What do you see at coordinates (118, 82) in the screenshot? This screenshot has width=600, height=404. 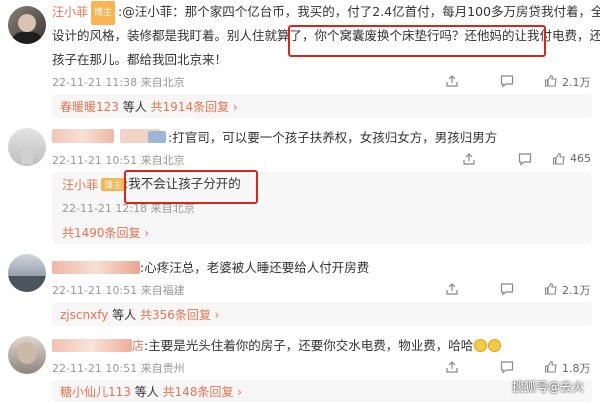 I see `comment-timestamp: 22-11-21 11:38 来自北京` at bounding box center [118, 82].